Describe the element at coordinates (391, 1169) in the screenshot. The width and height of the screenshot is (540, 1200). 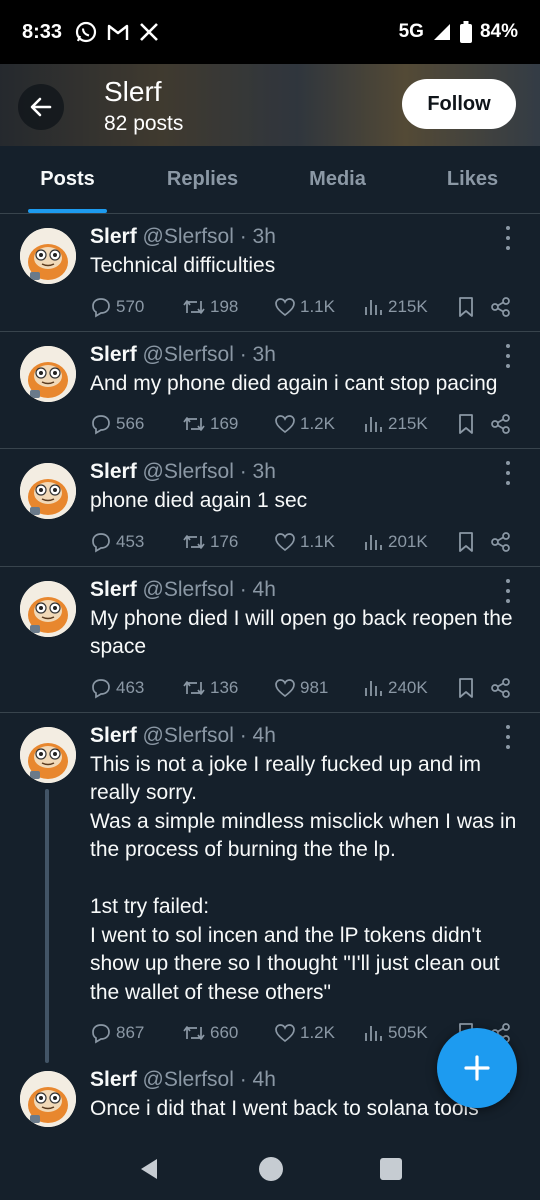
I see `nav-recents-icon` at that location.